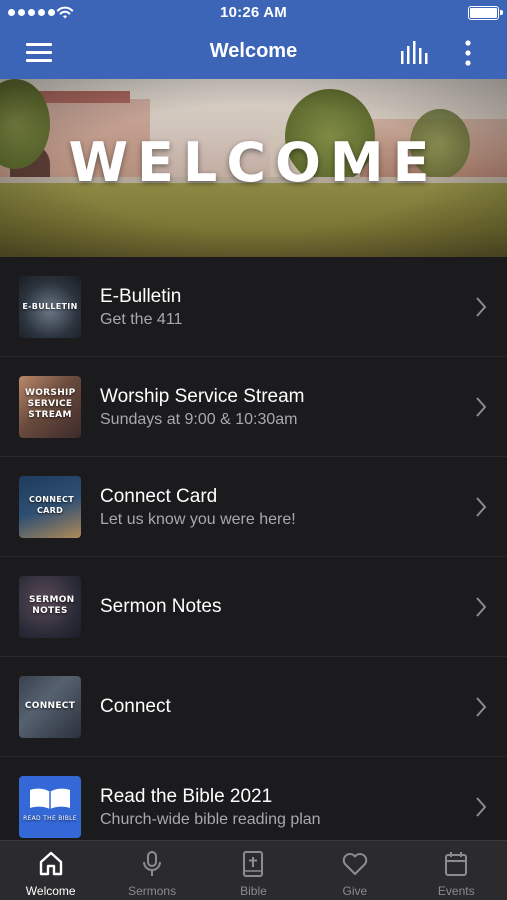  What do you see at coordinates (159, 496) in the screenshot?
I see `list-item-title: Connect Card` at bounding box center [159, 496].